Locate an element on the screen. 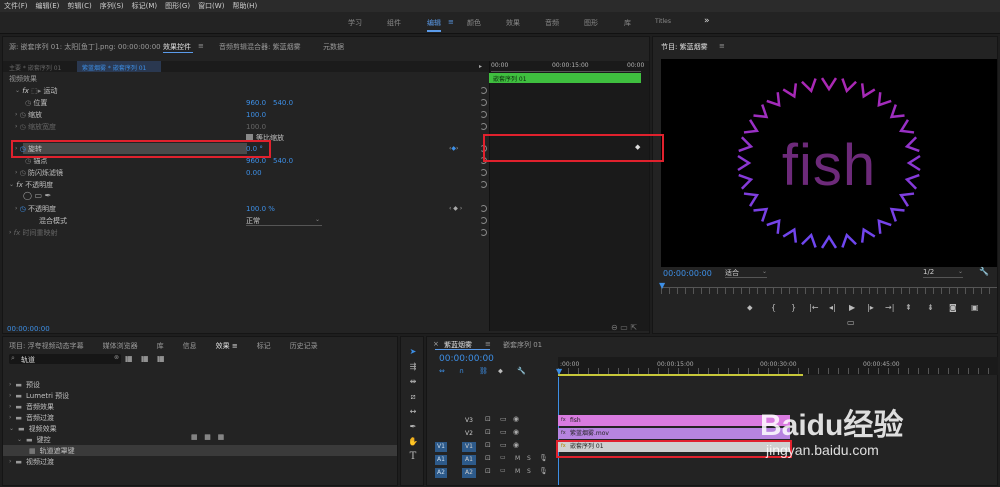  pen-mask-icon: ✒ is located at coordinates (48, 195).